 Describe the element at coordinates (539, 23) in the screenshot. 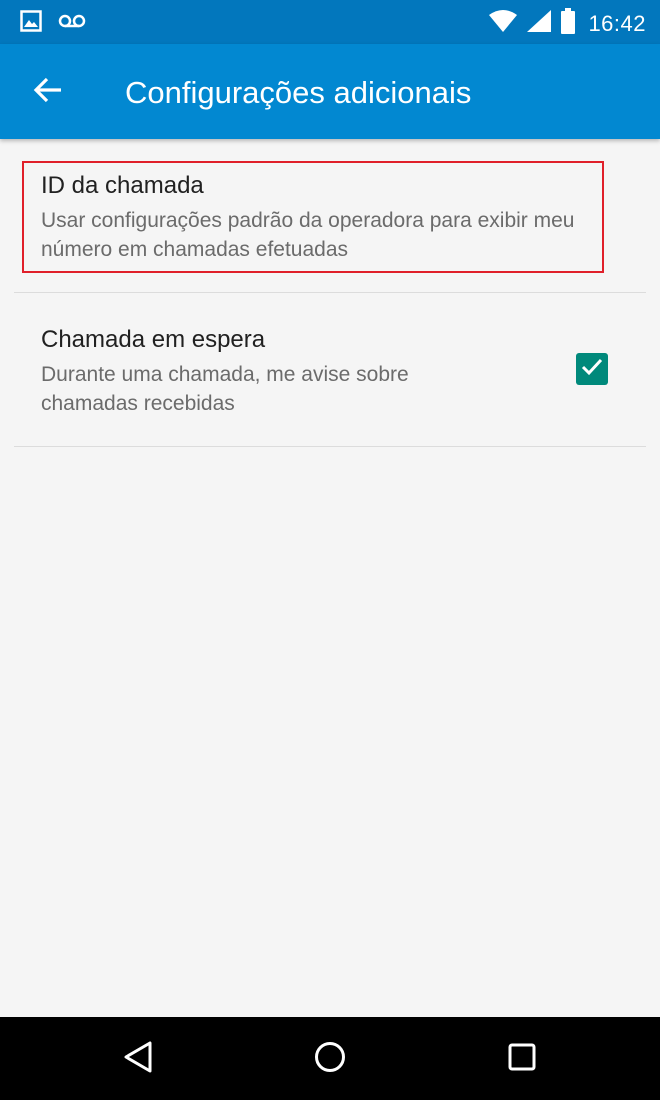

I see `signal-icon` at that location.